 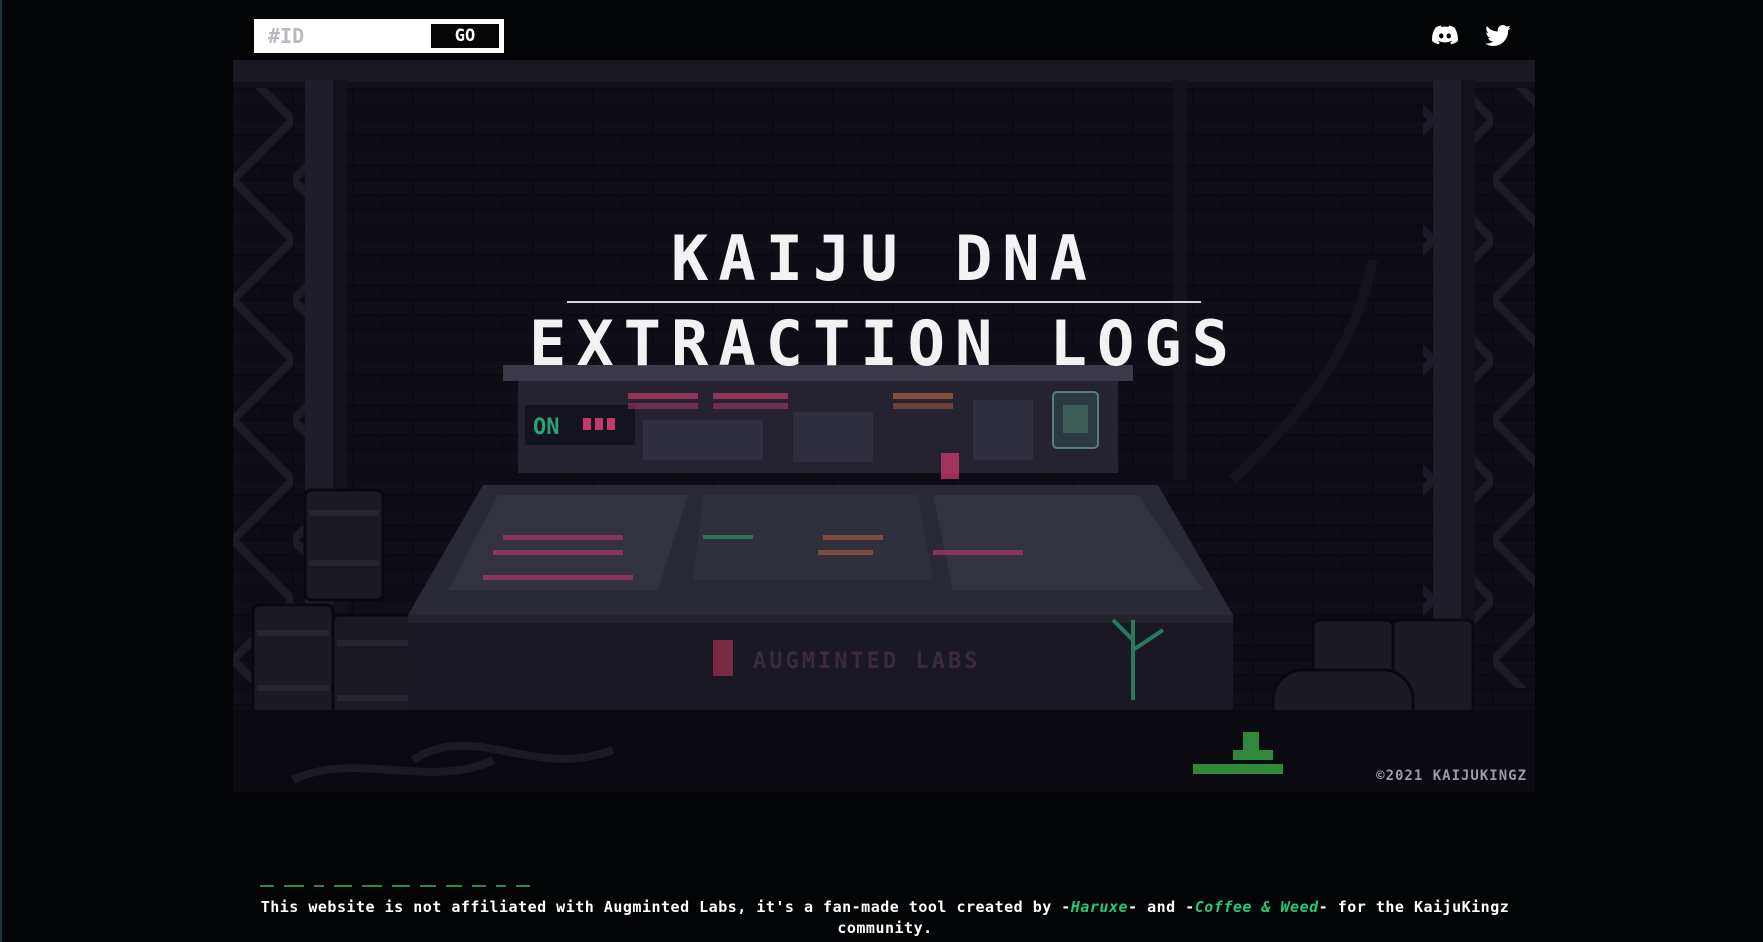 What do you see at coordinates (1498, 36) in the screenshot?
I see `twitter-icon` at bounding box center [1498, 36].